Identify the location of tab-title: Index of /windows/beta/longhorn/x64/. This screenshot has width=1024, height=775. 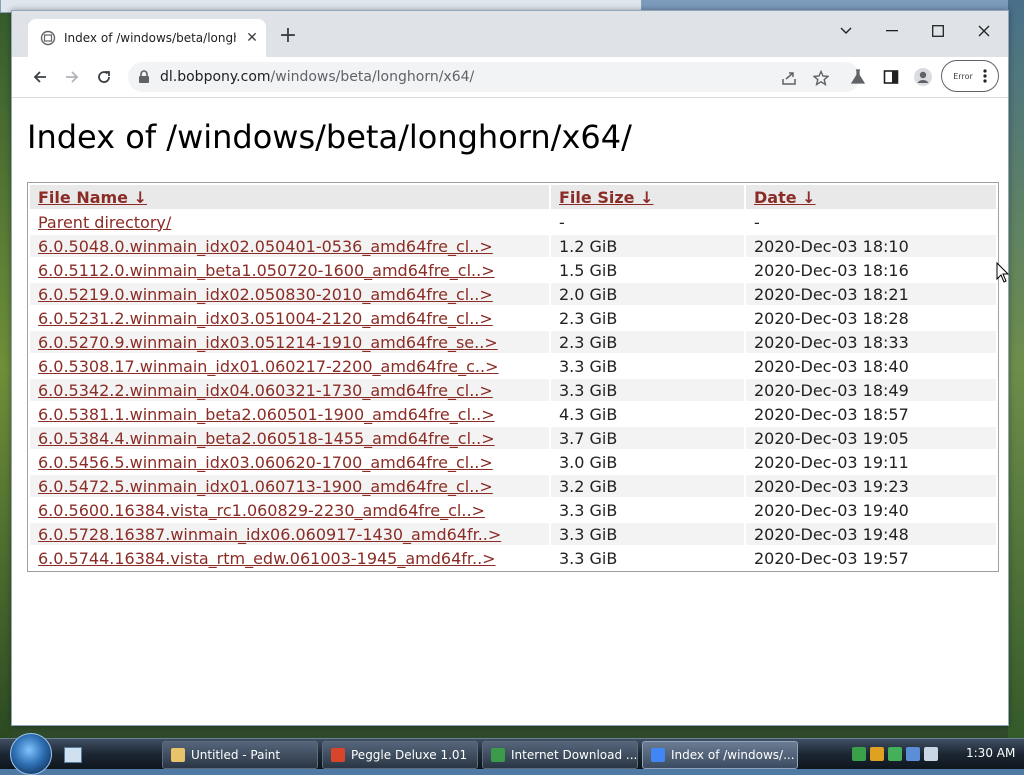
(150, 38).